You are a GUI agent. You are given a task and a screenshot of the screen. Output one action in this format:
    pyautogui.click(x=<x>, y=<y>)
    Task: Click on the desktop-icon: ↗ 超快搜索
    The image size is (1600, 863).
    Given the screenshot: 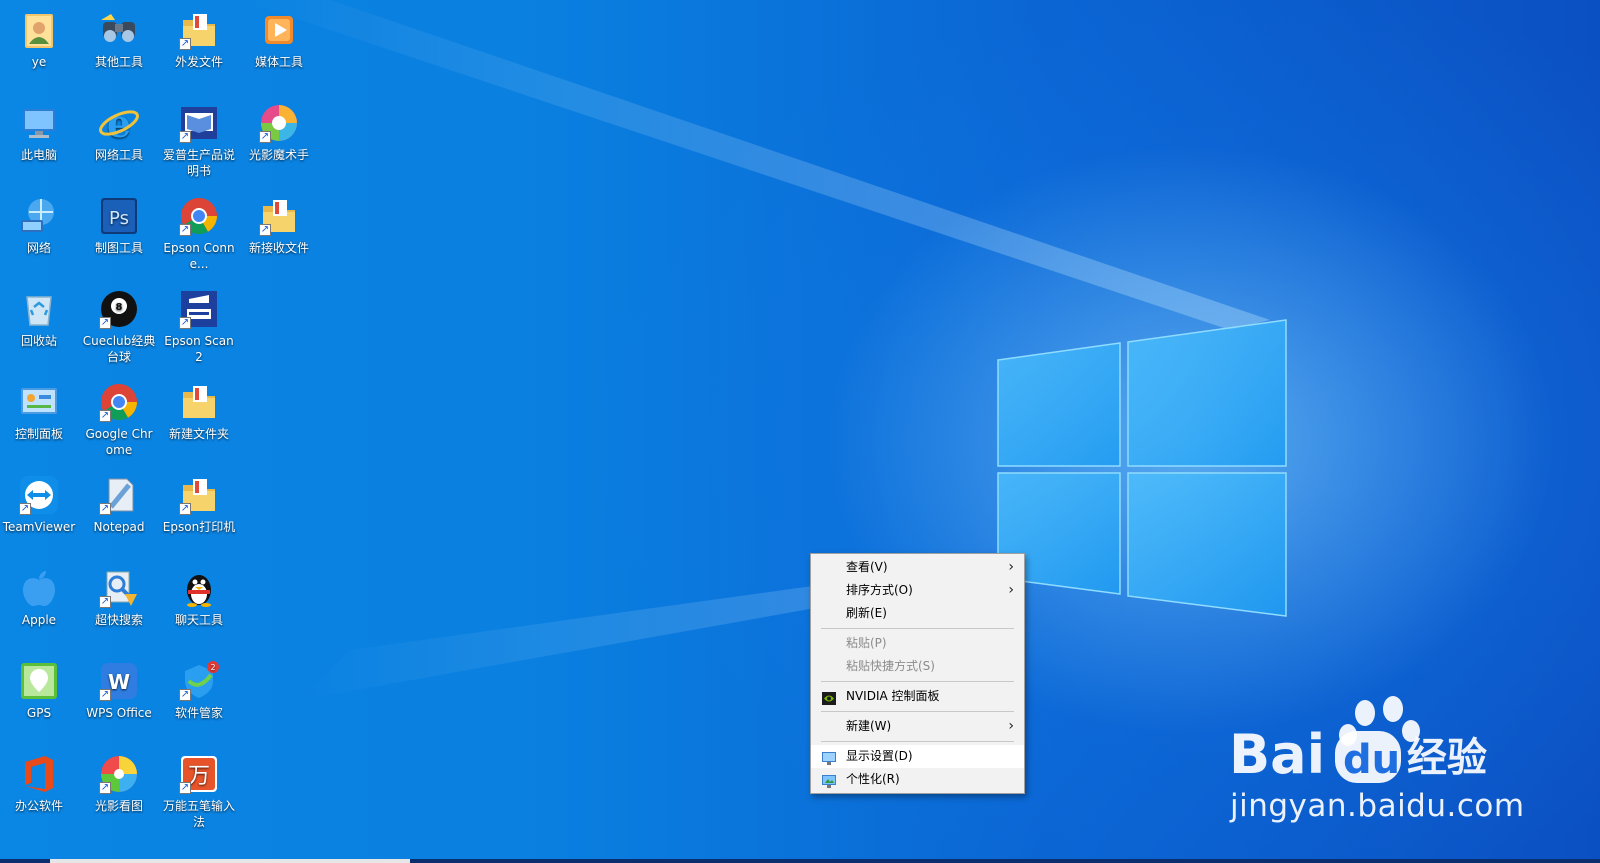 What is the action you would take?
    pyautogui.click(x=119, y=594)
    